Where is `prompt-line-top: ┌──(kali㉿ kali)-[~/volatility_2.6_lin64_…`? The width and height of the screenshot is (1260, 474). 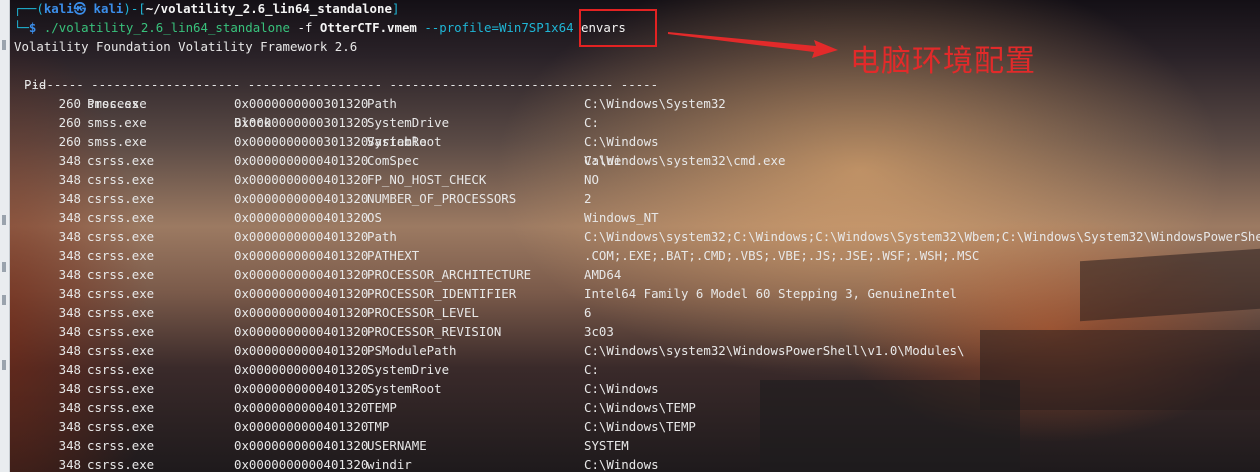 prompt-line-top: ┌──(kali㉿ kali)-[~/volatility_2.6_lin64_… is located at coordinates (207, 8).